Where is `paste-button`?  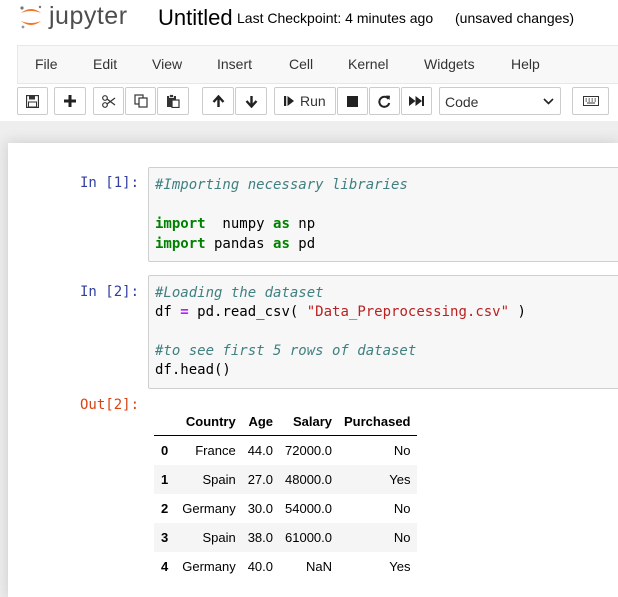 paste-button is located at coordinates (173, 101).